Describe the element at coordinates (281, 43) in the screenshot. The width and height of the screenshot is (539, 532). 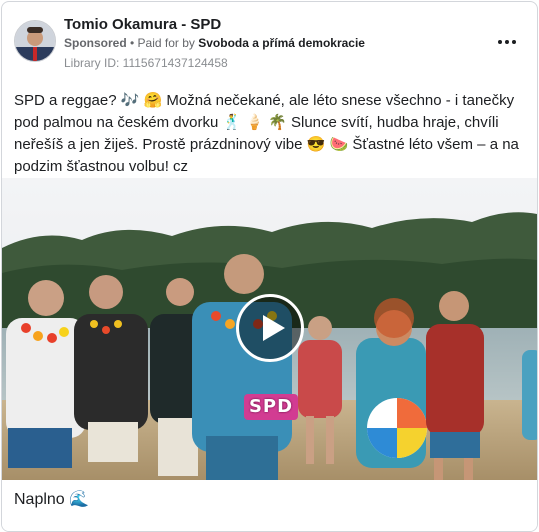
I see `payer-link: Svoboda a přímá demokracie` at that location.